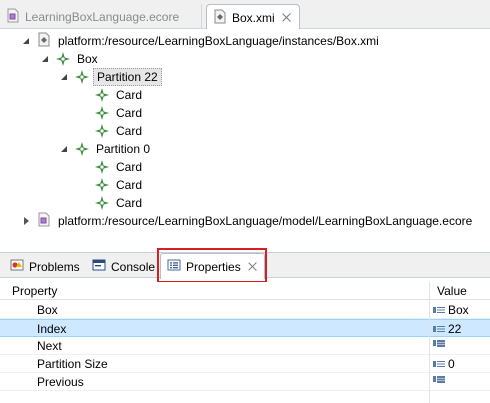  Describe the element at coordinates (245, 364) in the screenshot. I see `table-row: Partition Size 0` at that location.